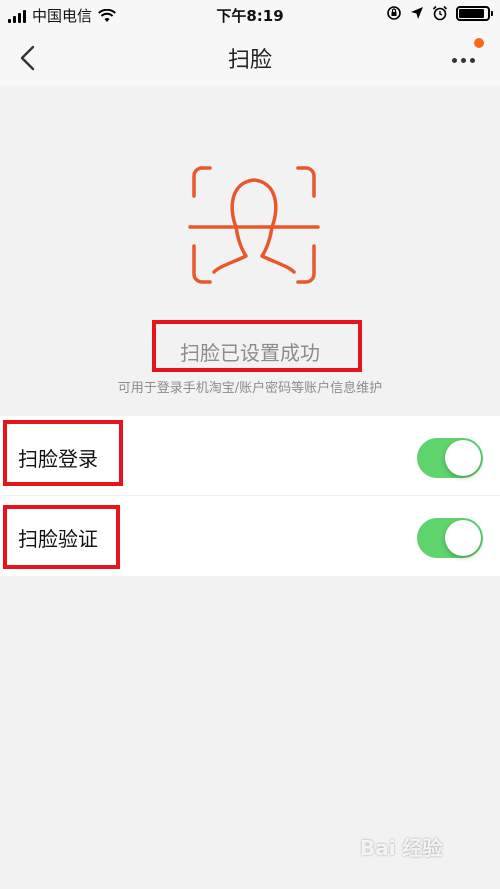 This screenshot has height=889, width=500. Describe the element at coordinates (63, 453) in the screenshot. I see `highlight-box-face-login` at that location.